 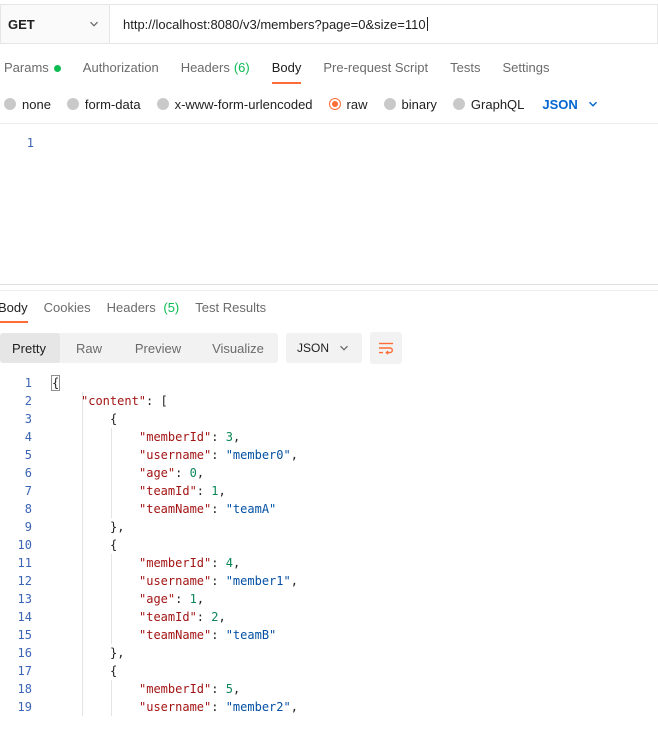 What do you see at coordinates (329, 419) in the screenshot?
I see `code-line: 3{` at bounding box center [329, 419].